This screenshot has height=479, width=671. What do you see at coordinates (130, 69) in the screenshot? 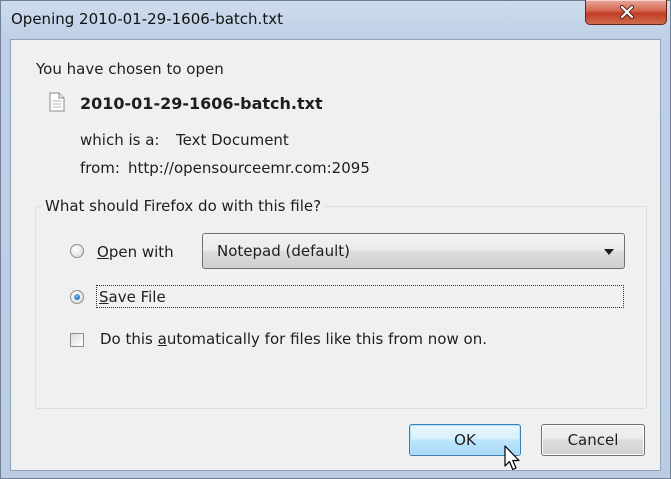
I see `intro-text: You have chosen to open` at bounding box center [130, 69].